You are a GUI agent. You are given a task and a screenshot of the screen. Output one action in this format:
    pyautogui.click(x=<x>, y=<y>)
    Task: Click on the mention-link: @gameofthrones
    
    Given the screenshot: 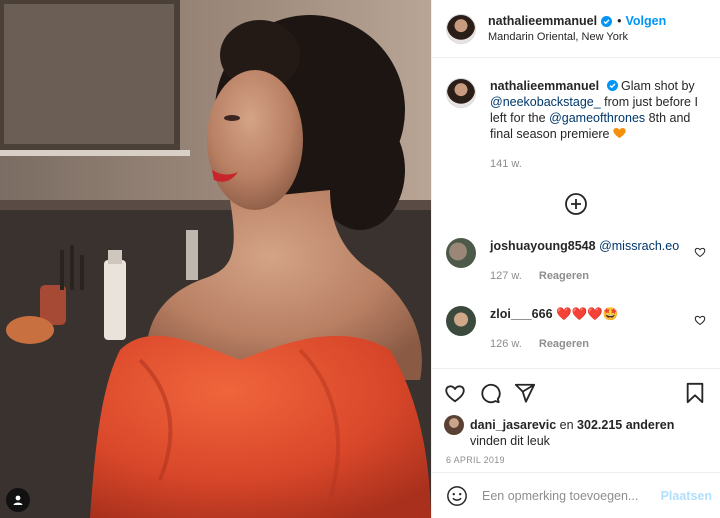 What is the action you would take?
    pyautogui.click(x=597, y=118)
    